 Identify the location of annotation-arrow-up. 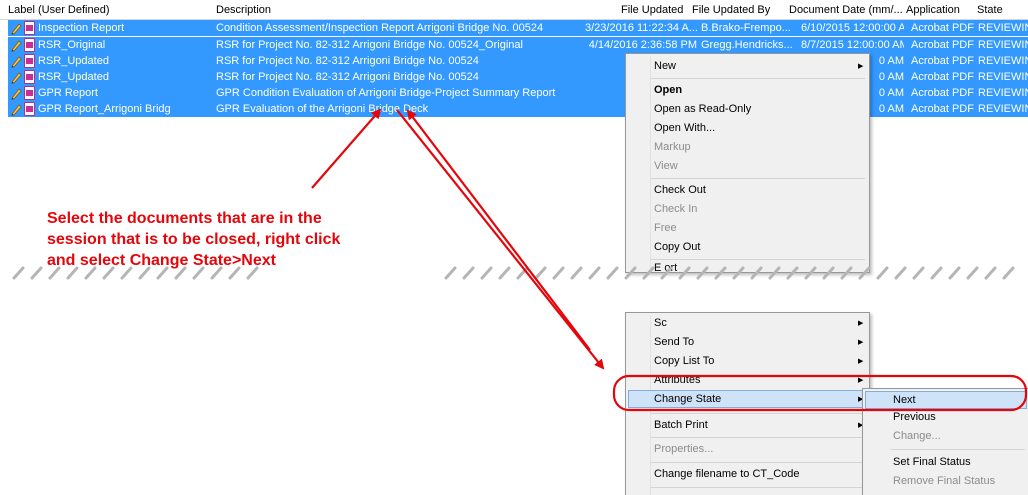
(346, 148).